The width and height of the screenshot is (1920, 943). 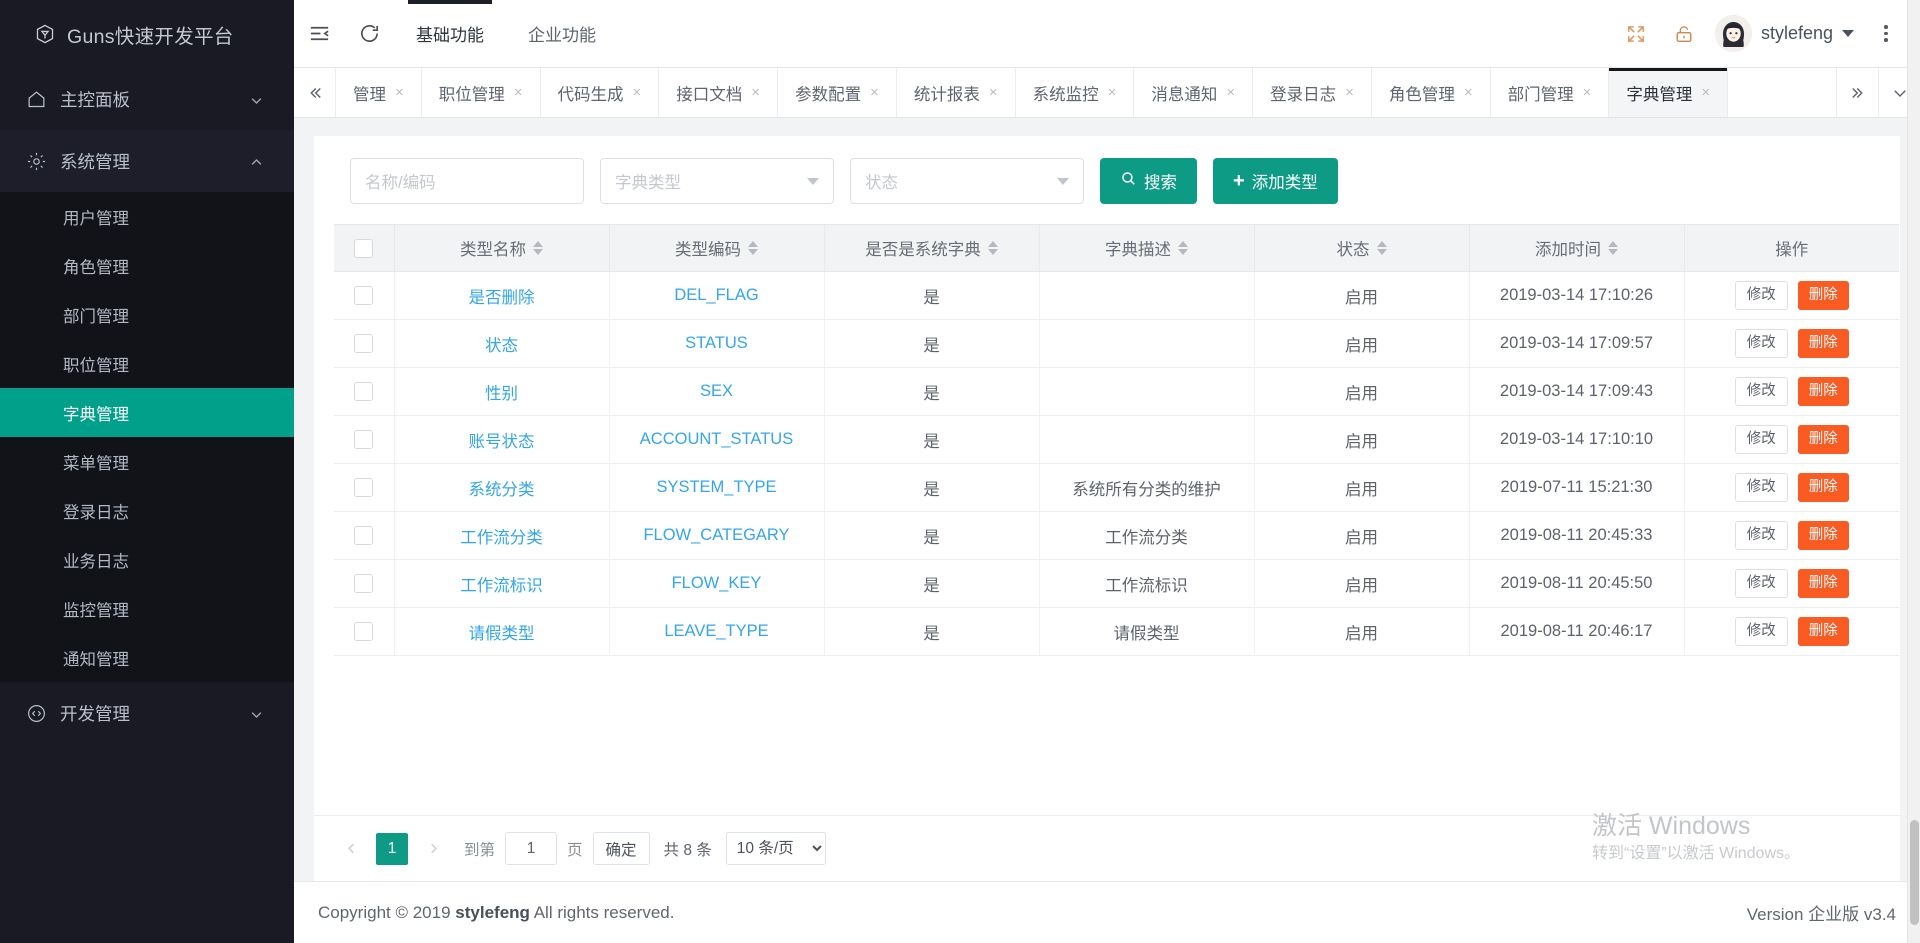 What do you see at coordinates (1550, 92) in the screenshot?
I see `tab-department-management: 部门管理 ×` at bounding box center [1550, 92].